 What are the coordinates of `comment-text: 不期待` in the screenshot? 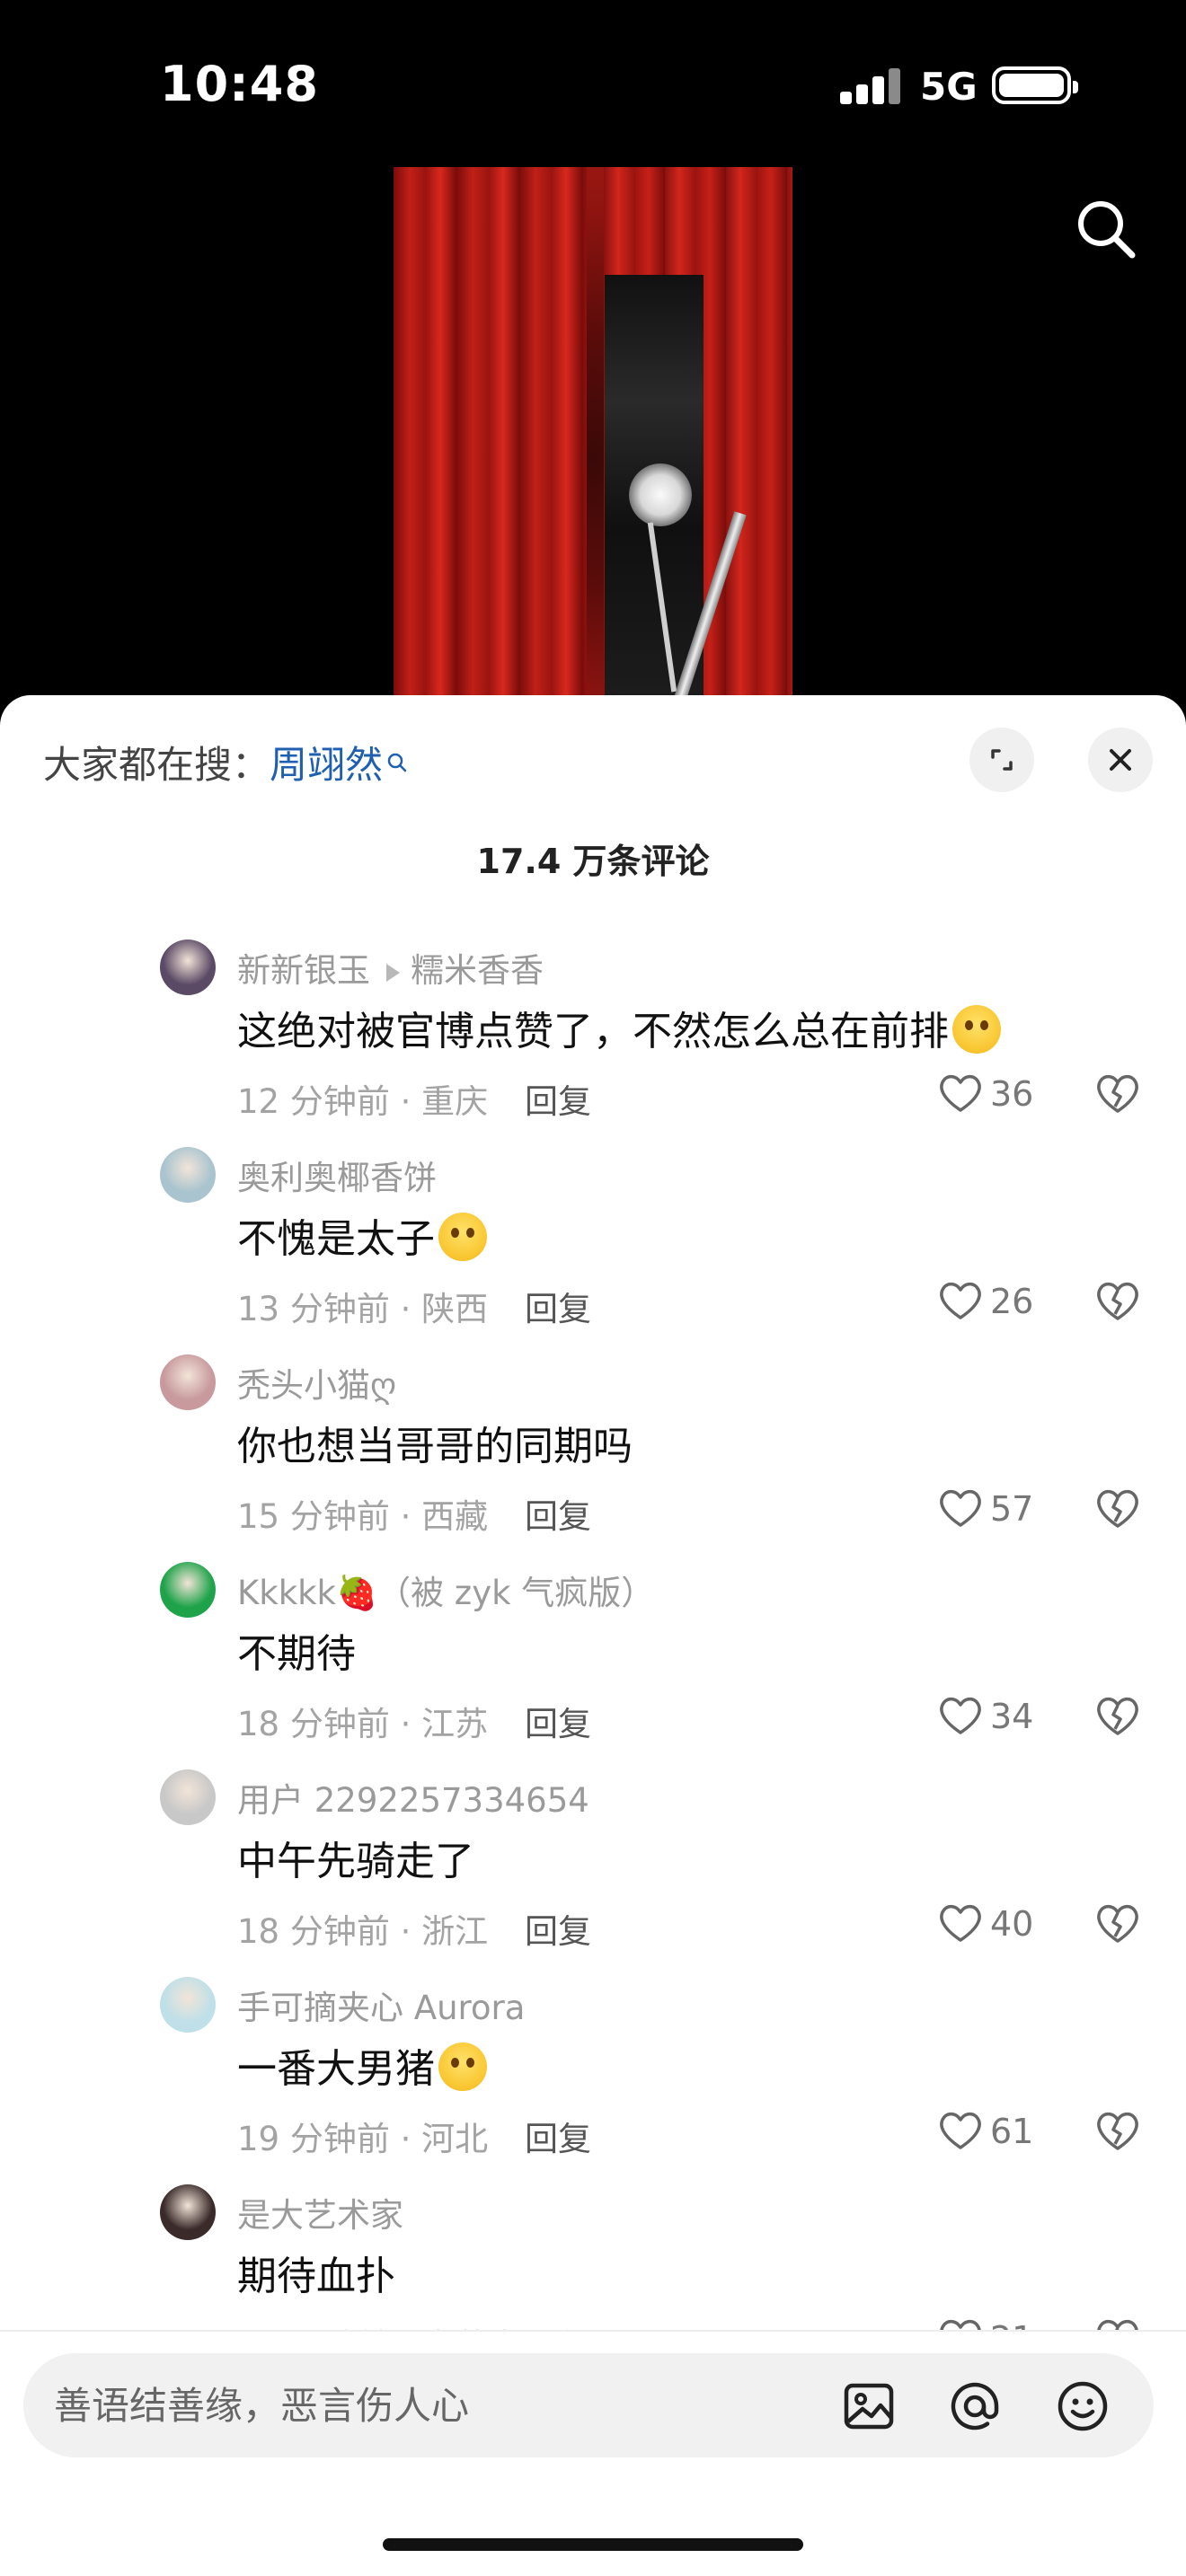 It's located at (296, 1650).